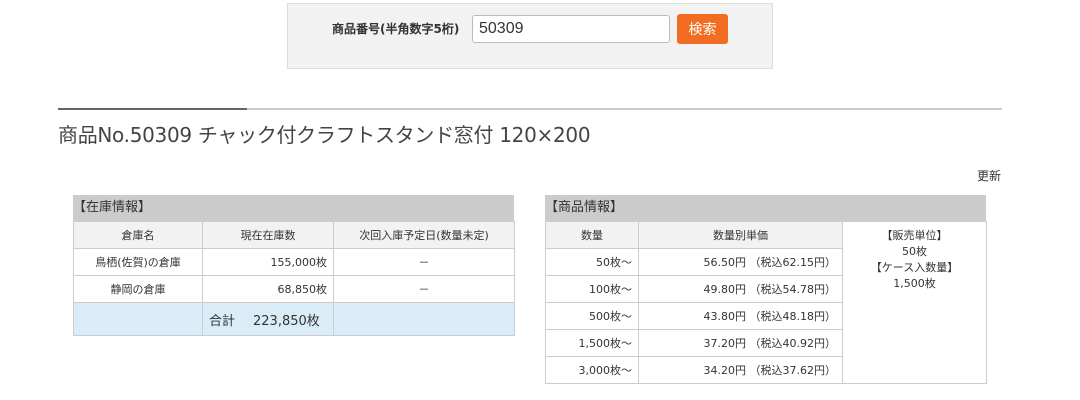  What do you see at coordinates (424, 235) in the screenshot?
I see `column-header: 次回入庫予定日(数量未定)` at bounding box center [424, 235].